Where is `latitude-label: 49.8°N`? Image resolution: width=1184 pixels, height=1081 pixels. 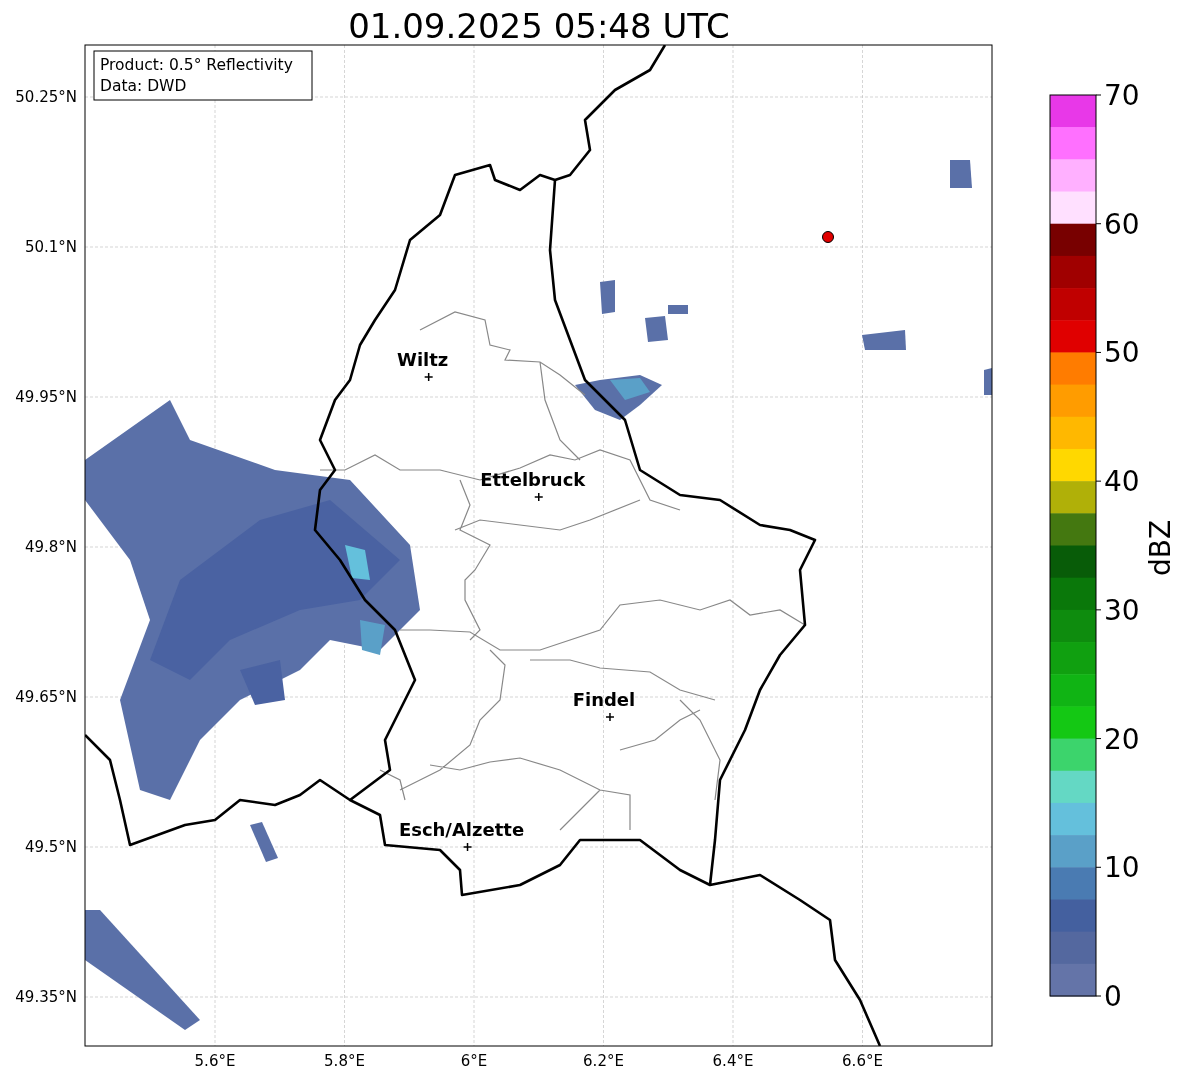
latitude-label: 49.8°N is located at coordinates (50, 547).